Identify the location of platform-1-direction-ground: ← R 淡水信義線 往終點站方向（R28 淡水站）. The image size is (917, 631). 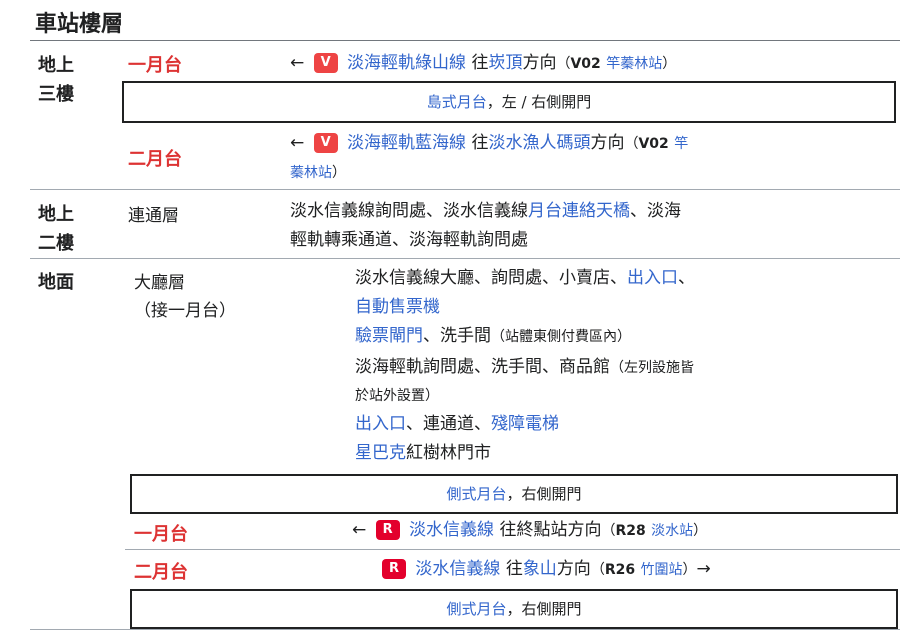
(530, 530).